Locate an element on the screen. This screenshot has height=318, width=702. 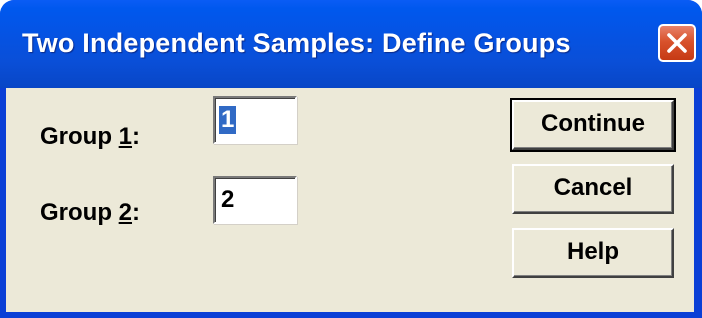
close-button is located at coordinates (677, 43).